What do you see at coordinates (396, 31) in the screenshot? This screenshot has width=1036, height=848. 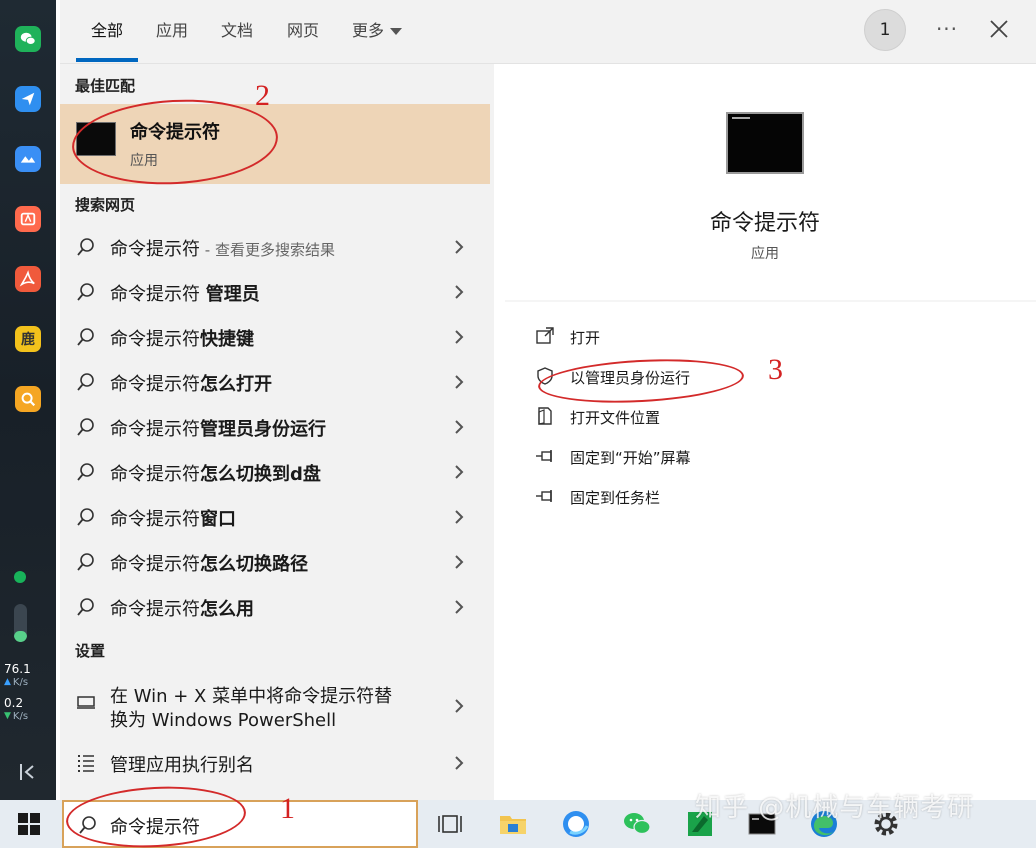 I see `caret-down-icon` at bounding box center [396, 31].